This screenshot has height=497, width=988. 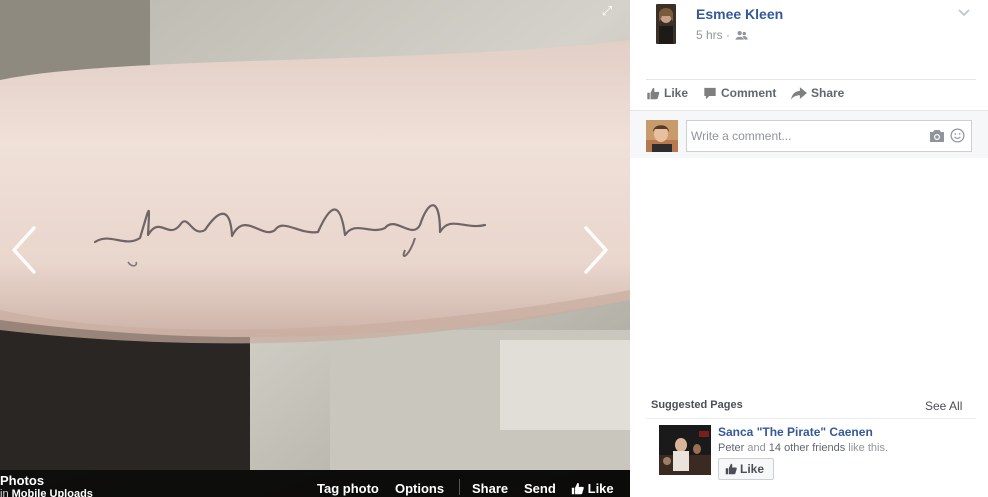 What do you see at coordinates (697, 405) in the screenshot?
I see `suggested-pages-header: Suggested Pages` at bounding box center [697, 405].